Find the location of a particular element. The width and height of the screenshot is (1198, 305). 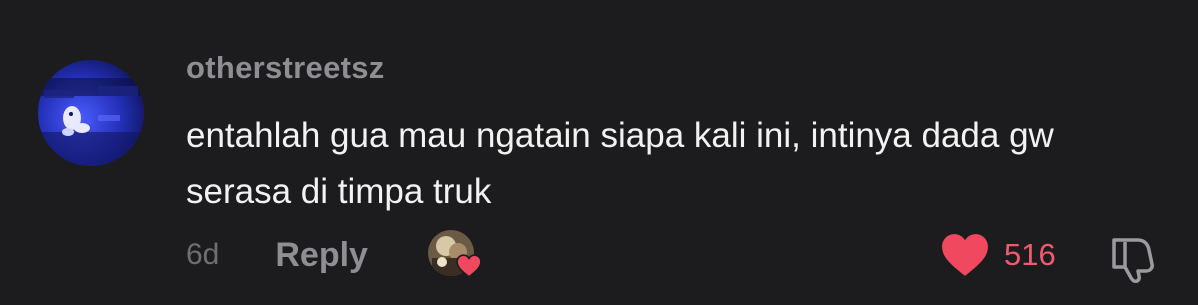

comment-timestamp: 6d is located at coordinates (203, 254).